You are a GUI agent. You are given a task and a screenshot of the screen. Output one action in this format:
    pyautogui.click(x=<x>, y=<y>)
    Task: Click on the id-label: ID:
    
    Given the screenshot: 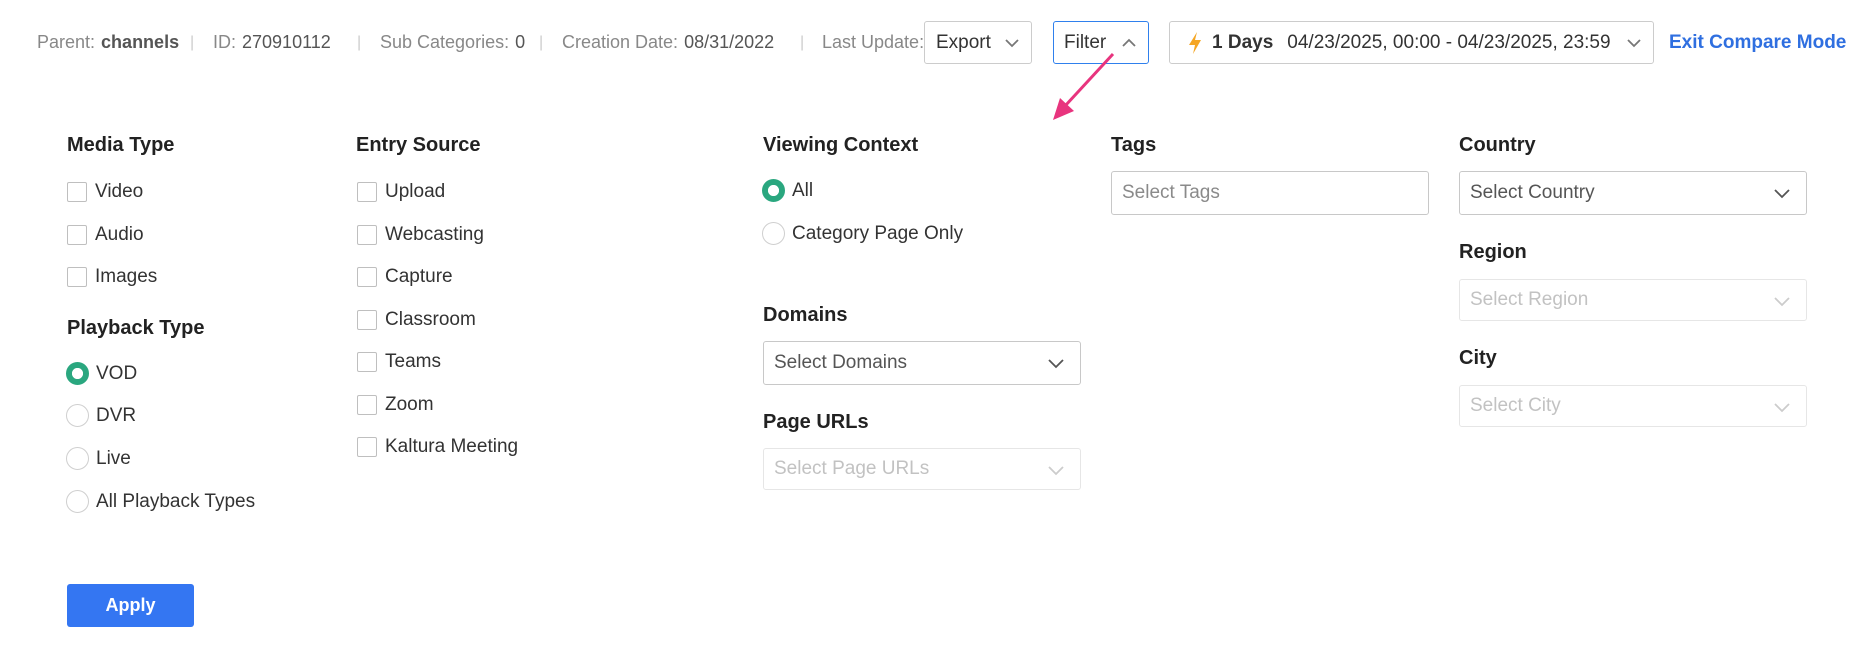 What is the action you would take?
    pyautogui.click(x=225, y=42)
    